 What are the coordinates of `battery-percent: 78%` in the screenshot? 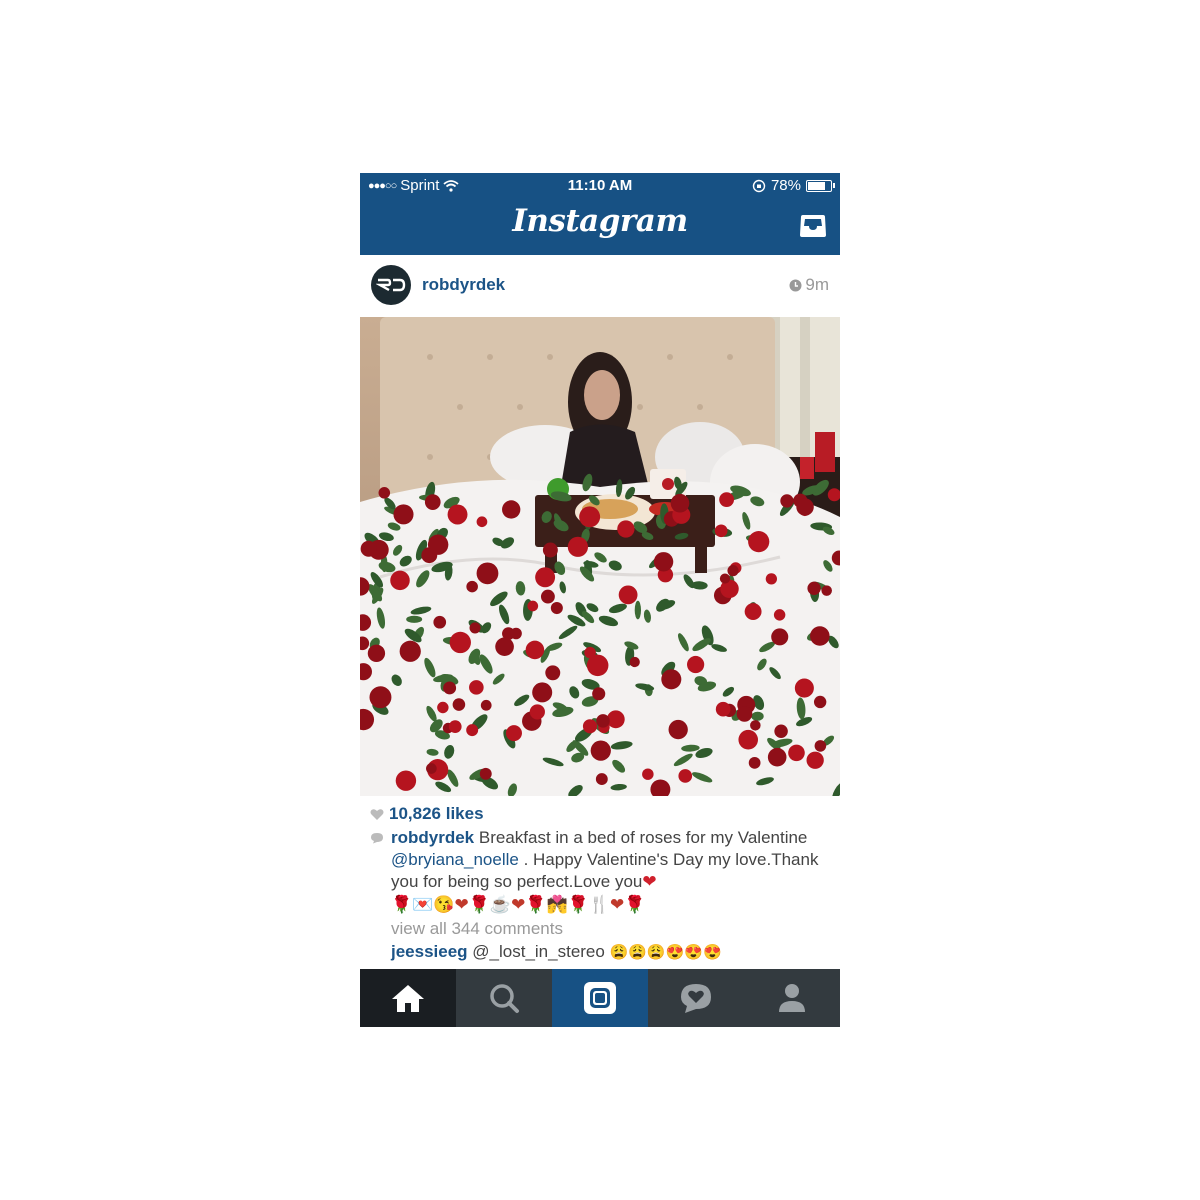 It's located at (785, 185).